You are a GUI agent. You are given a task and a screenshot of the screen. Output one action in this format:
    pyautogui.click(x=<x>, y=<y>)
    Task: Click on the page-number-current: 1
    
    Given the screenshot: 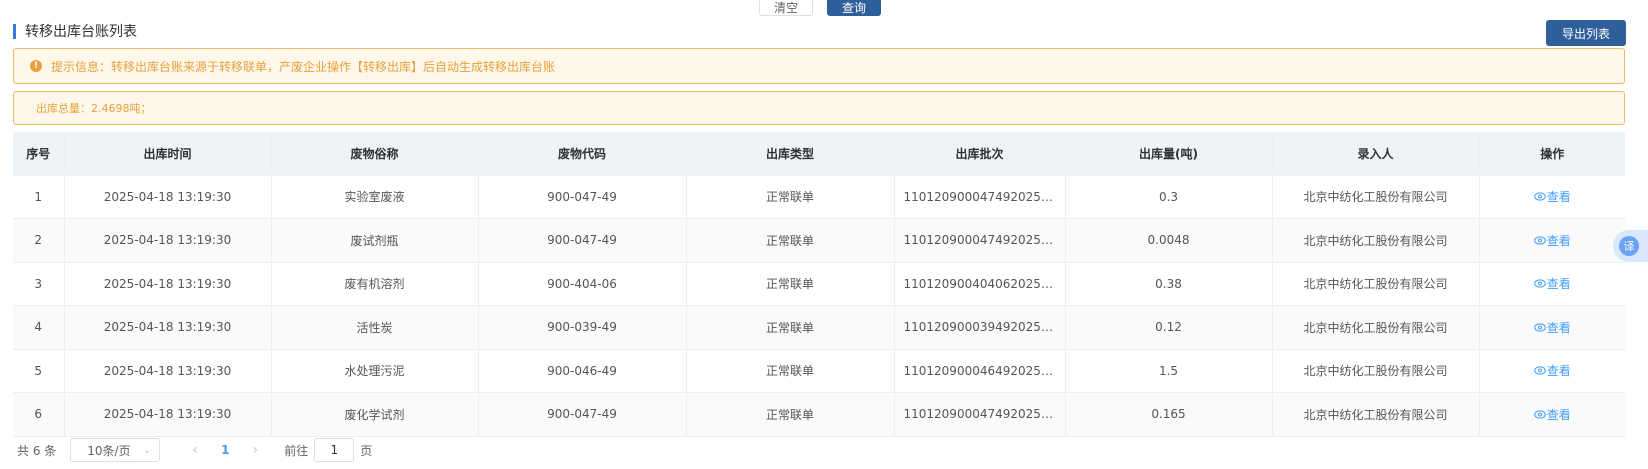 What is the action you would take?
    pyautogui.click(x=225, y=450)
    